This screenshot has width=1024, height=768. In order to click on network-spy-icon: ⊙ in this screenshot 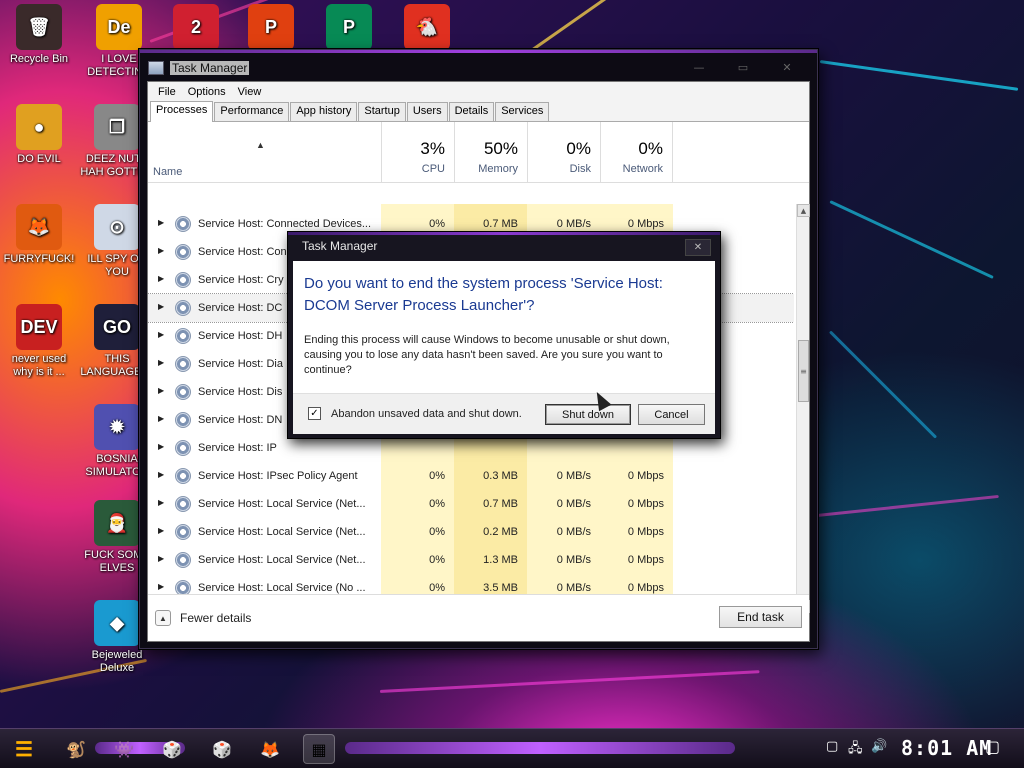, I will do `click(117, 227)`.